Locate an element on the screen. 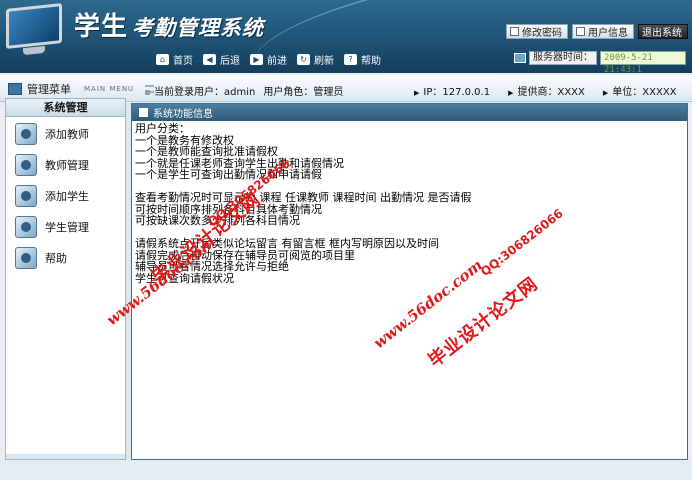  content-line: 请假系统点开后类似论坛留言 有留言框 框内写明原因以及时间 is located at coordinates (287, 243).